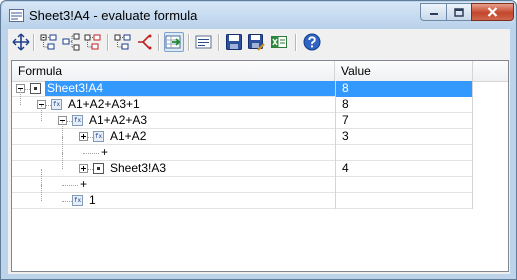 The image size is (517, 280). I want to click on formula-text: A1+A2+A3, so click(118, 120).